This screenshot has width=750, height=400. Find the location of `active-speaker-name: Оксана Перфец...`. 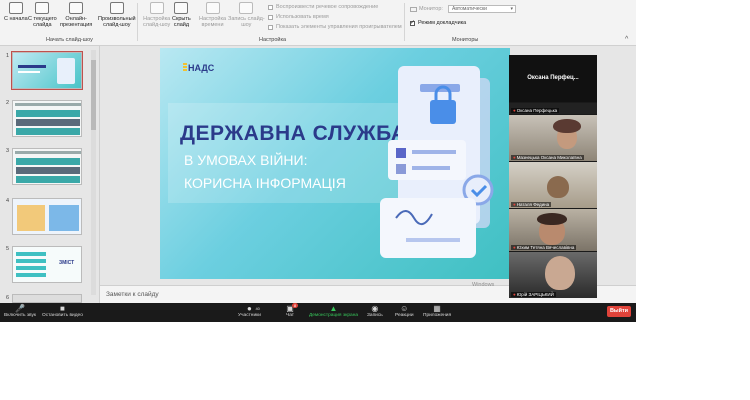

active-speaker-name: Оксана Перфец... is located at coordinates (553, 78).